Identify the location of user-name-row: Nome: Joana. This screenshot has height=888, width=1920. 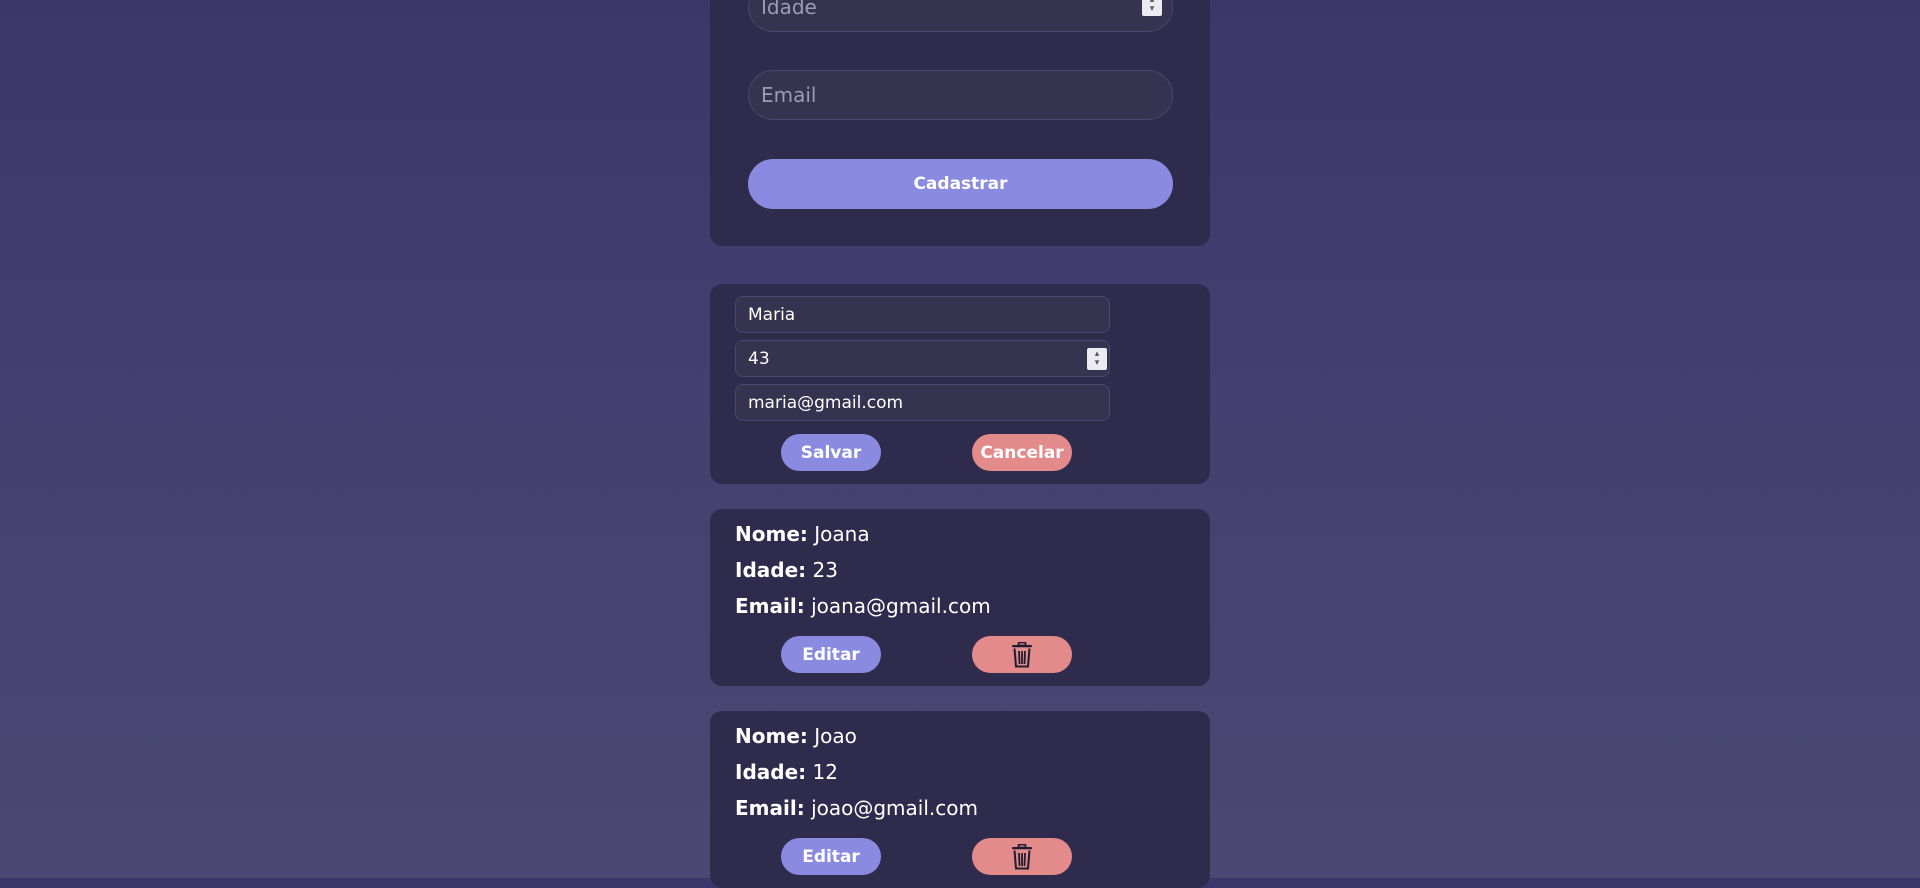
(802, 534).